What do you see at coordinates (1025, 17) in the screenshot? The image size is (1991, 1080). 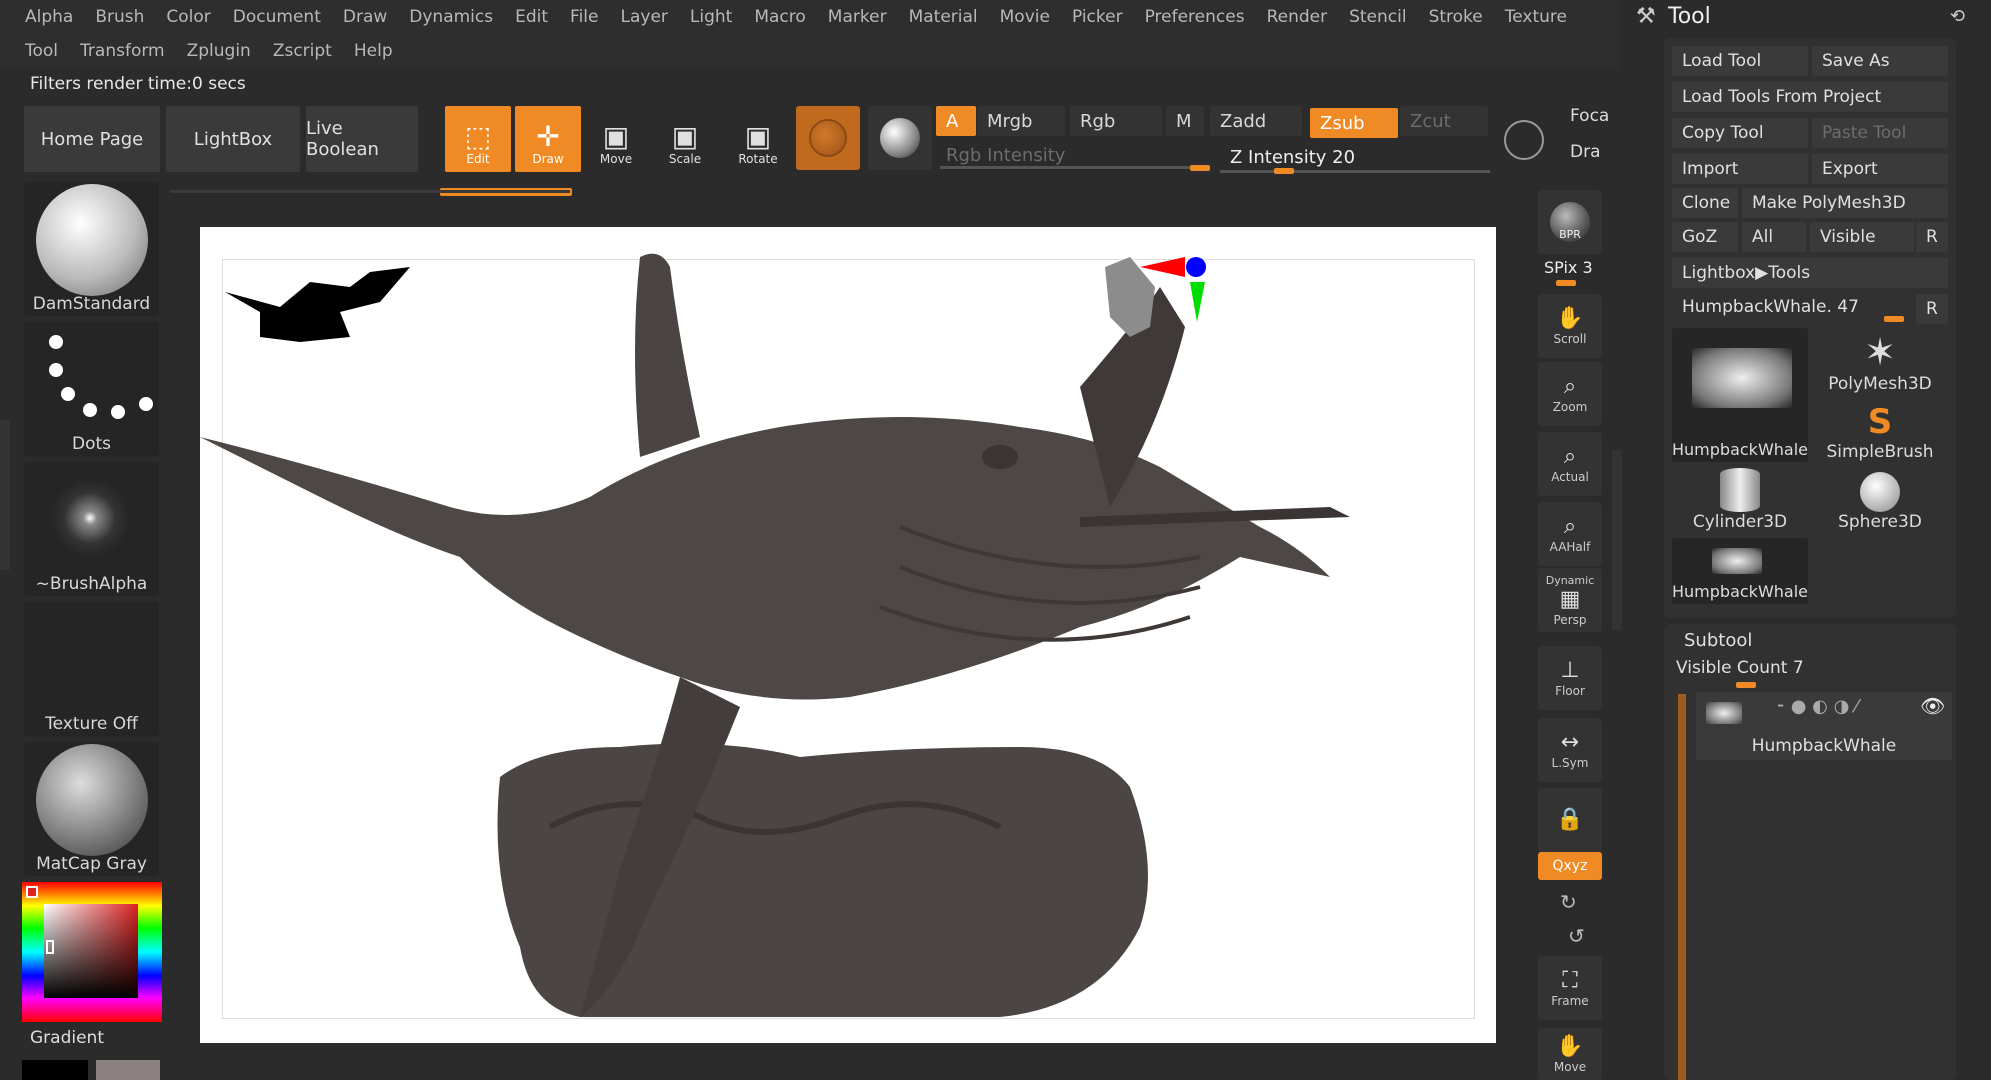 I see `menu-movie: Movie` at bounding box center [1025, 17].